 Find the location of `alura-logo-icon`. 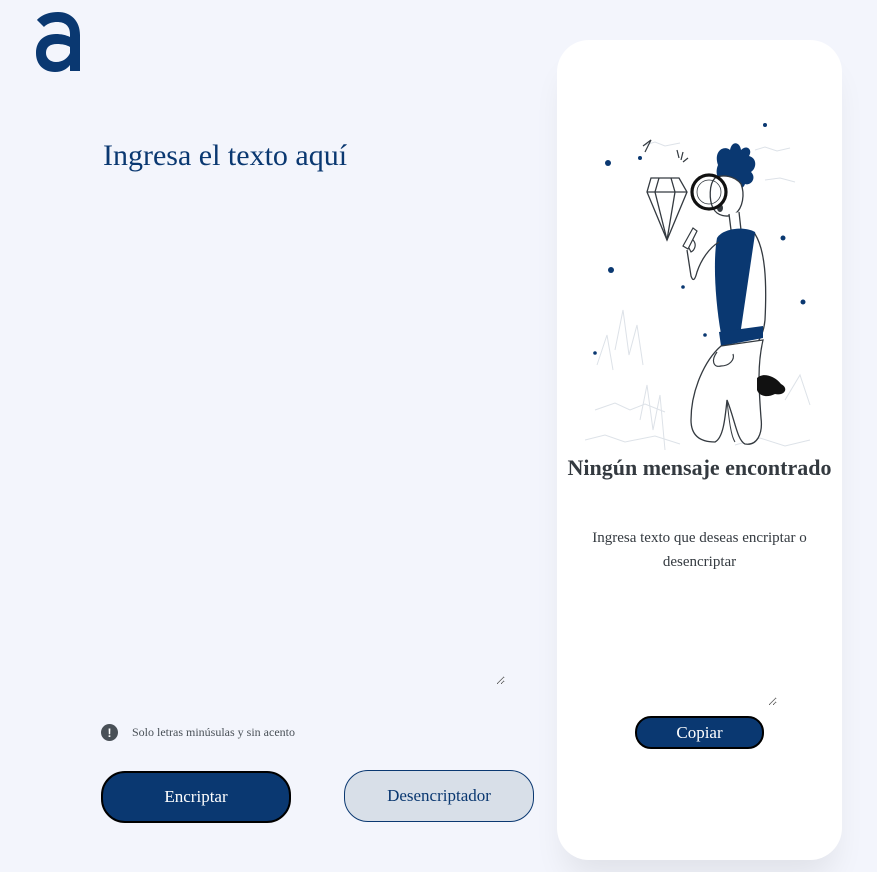

alura-logo-icon is located at coordinates (58, 42).